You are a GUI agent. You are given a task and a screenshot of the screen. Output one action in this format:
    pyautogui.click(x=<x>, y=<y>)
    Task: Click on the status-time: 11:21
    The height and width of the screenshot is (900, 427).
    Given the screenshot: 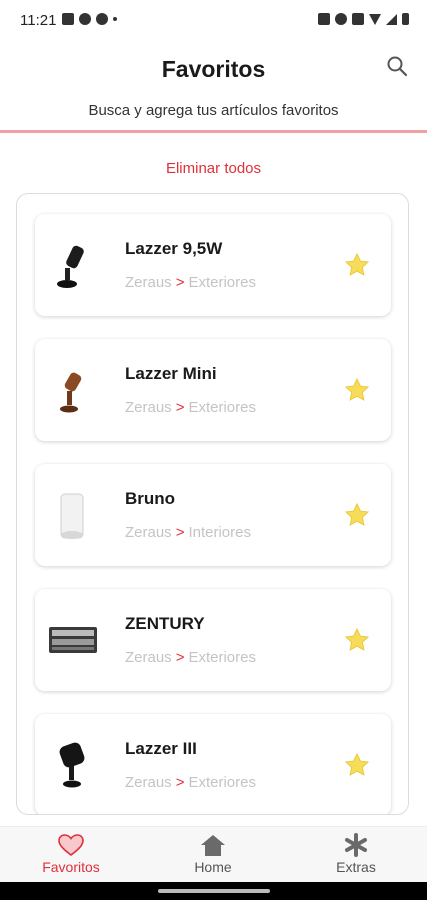 What is the action you would take?
    pyautogui.click(x=38, y=20)
    